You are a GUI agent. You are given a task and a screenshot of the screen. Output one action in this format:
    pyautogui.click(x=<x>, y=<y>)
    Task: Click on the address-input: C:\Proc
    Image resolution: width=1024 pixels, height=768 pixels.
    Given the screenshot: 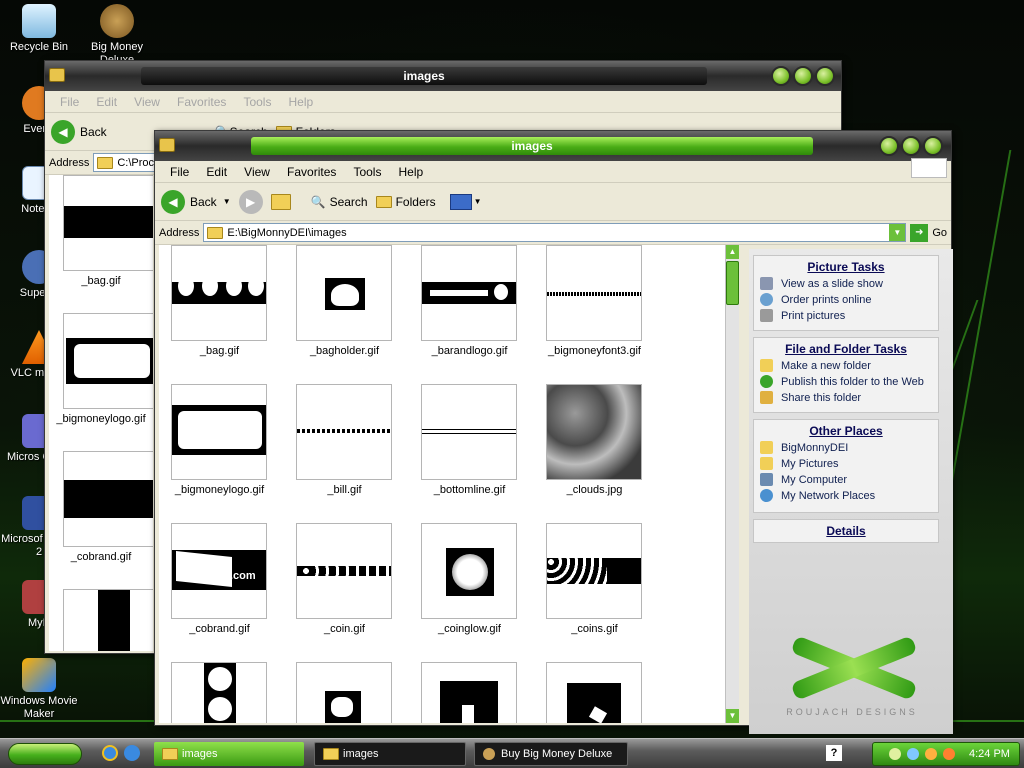 What is the action you would take?
    pyautogui.click(x=124, y=162)
    